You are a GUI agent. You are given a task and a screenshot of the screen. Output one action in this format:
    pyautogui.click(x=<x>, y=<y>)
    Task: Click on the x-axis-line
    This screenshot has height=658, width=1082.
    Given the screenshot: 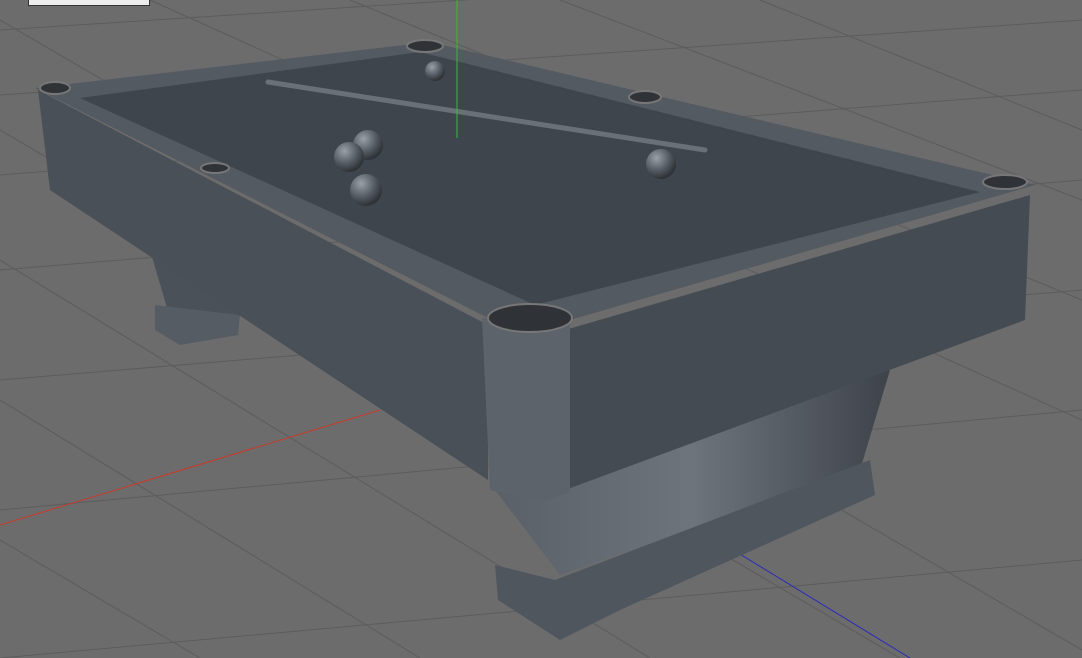 What is the action you would take?
    pyautogui.click(x=190, y=467)
    